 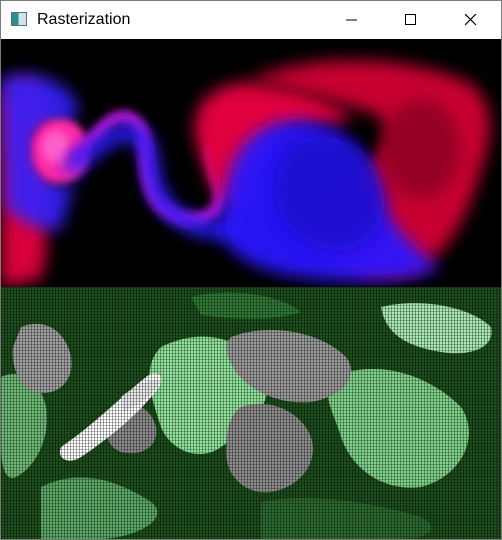 What do you see at coordinates (84, 19) in the screenshot?
I see `window-title: Rasterization` at bounding box center [84, 19].